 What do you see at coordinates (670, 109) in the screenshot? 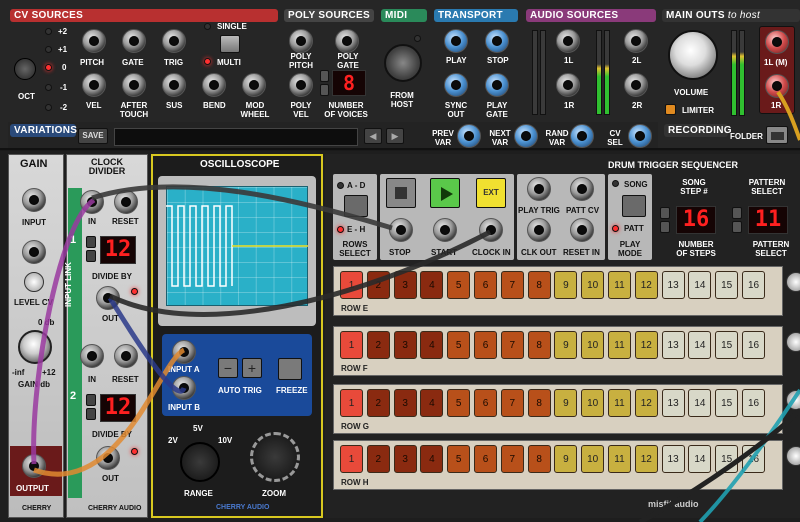
I see `limiter-button` at bounding box center [670, 109].